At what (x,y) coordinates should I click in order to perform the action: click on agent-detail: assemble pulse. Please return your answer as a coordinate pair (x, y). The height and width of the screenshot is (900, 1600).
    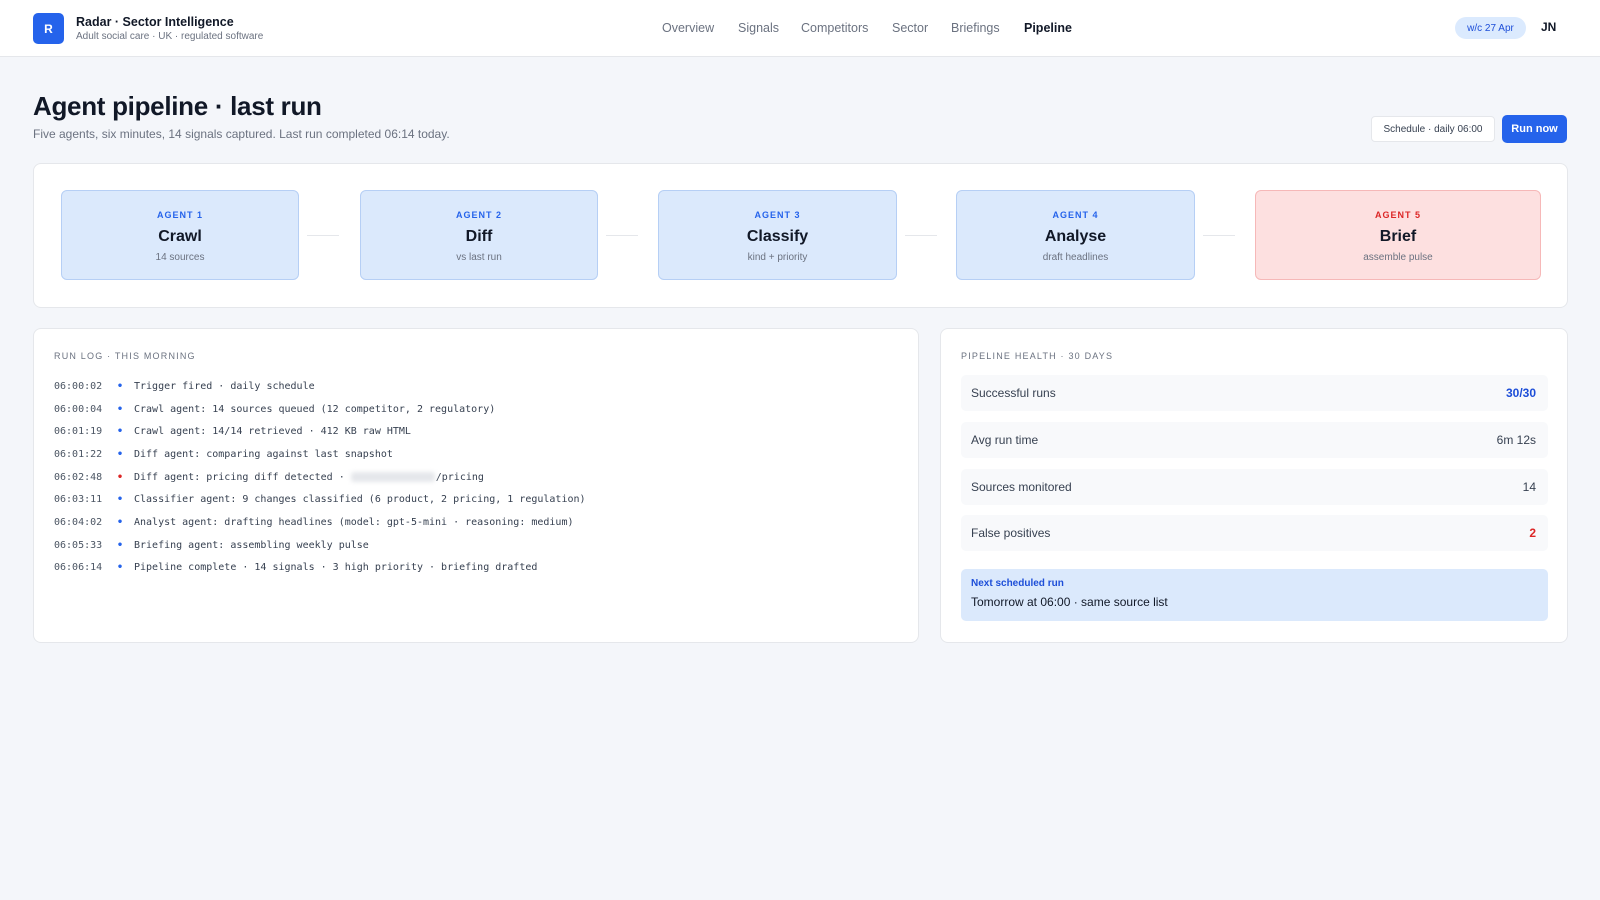
    Looking at the image, I should click on (1398, 257).